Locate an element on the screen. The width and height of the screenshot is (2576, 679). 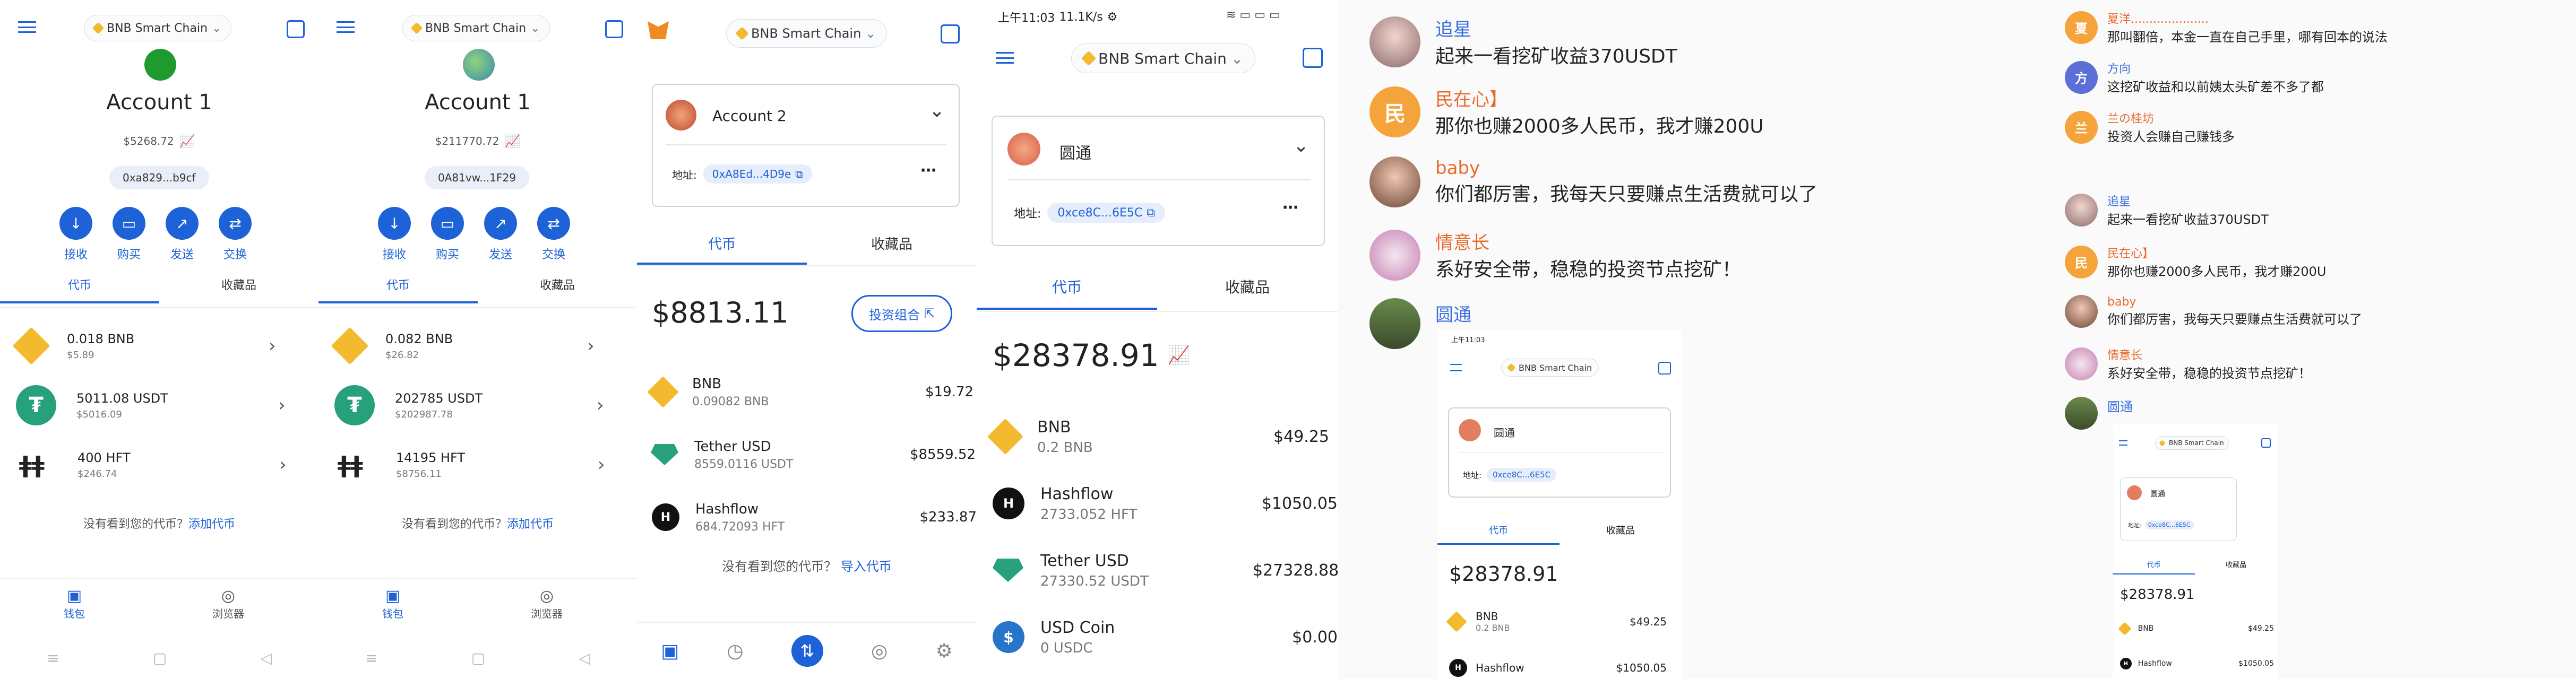
chat-message: 兰 兰の桂坊 投资人会赚自己赚钱多 is located at coordinates (2150, 127).